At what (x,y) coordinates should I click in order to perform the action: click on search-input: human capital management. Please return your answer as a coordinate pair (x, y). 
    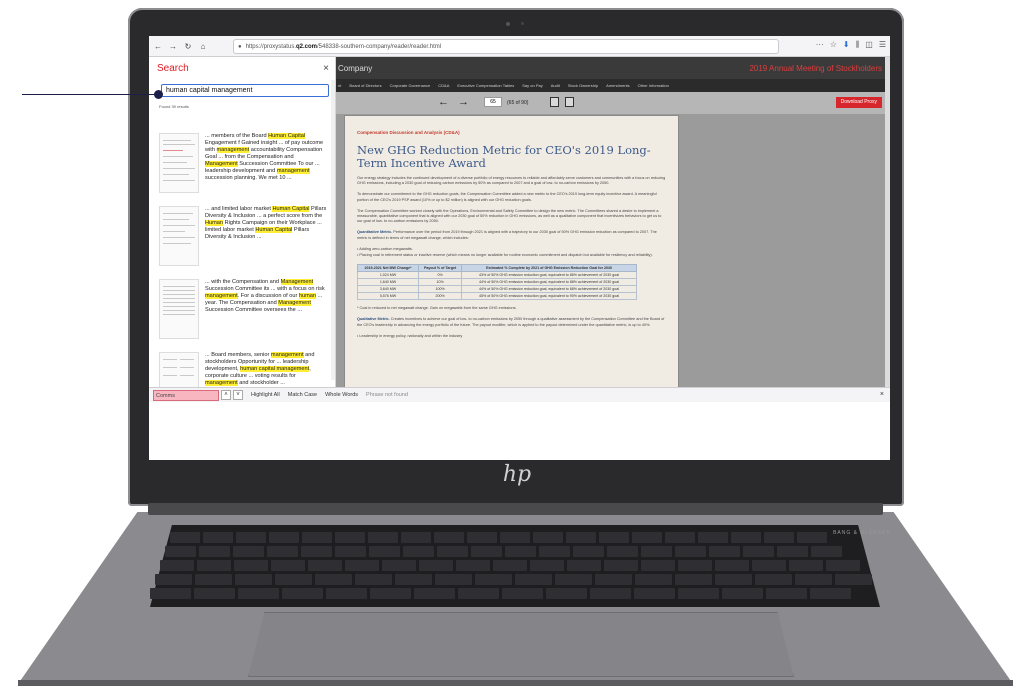
    Looking at the image, I should click on (245, 90).